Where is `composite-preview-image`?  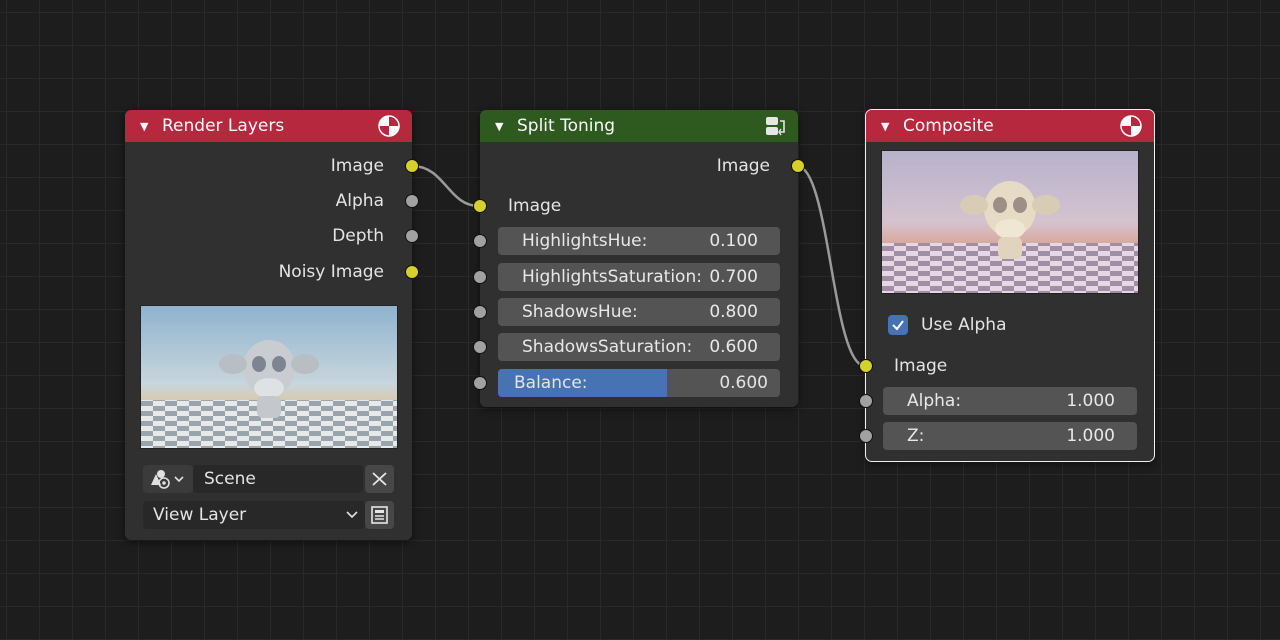 composite-preview-image is located at coordinates (1010, 222).